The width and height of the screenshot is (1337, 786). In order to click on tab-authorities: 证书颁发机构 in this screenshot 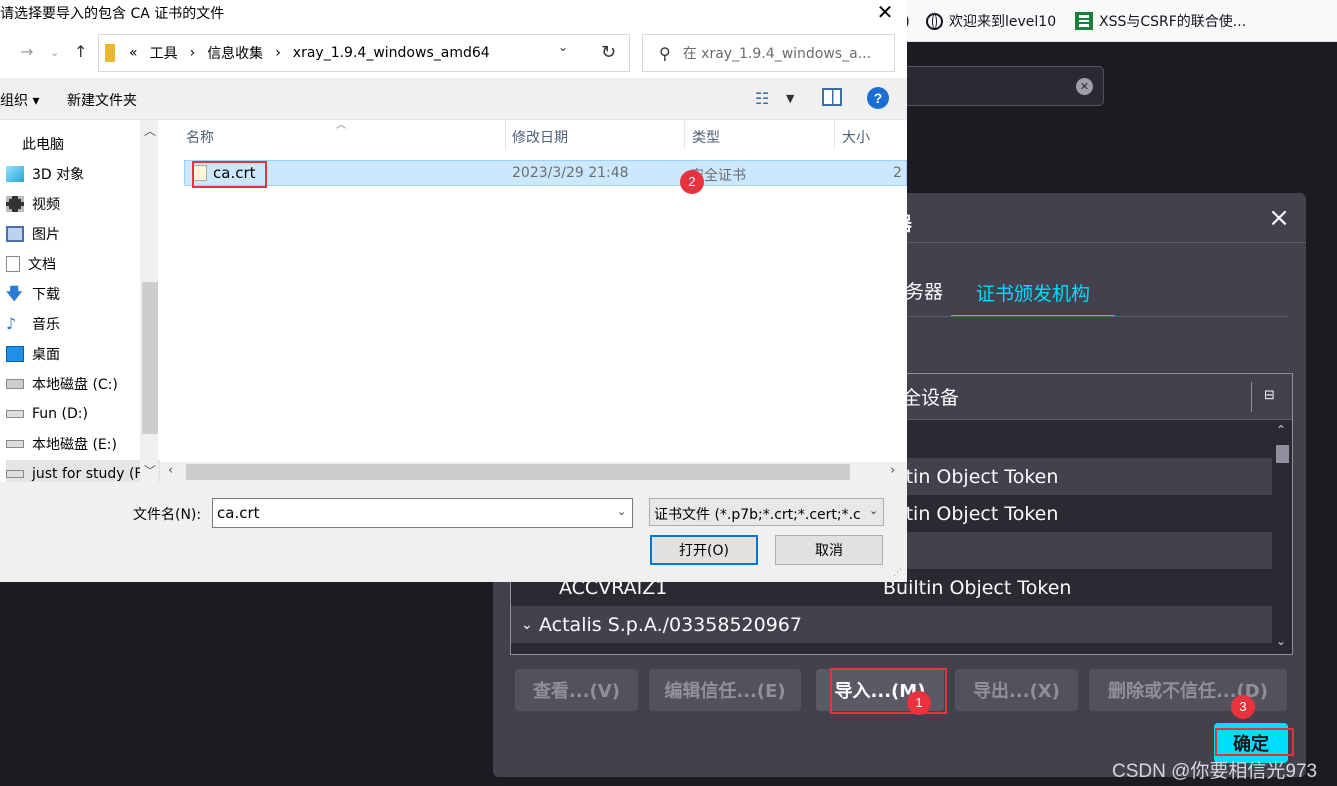, I will do `click(1033, 293)`.